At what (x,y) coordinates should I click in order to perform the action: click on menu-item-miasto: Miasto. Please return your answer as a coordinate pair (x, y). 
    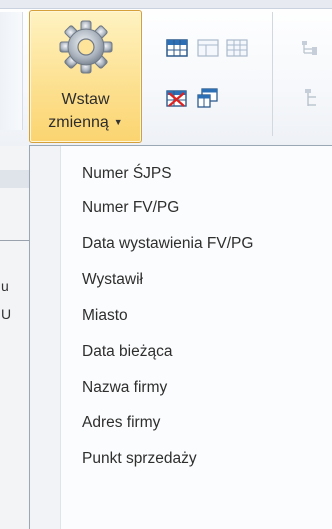
    Looking at the image, I should click on (202, 316).